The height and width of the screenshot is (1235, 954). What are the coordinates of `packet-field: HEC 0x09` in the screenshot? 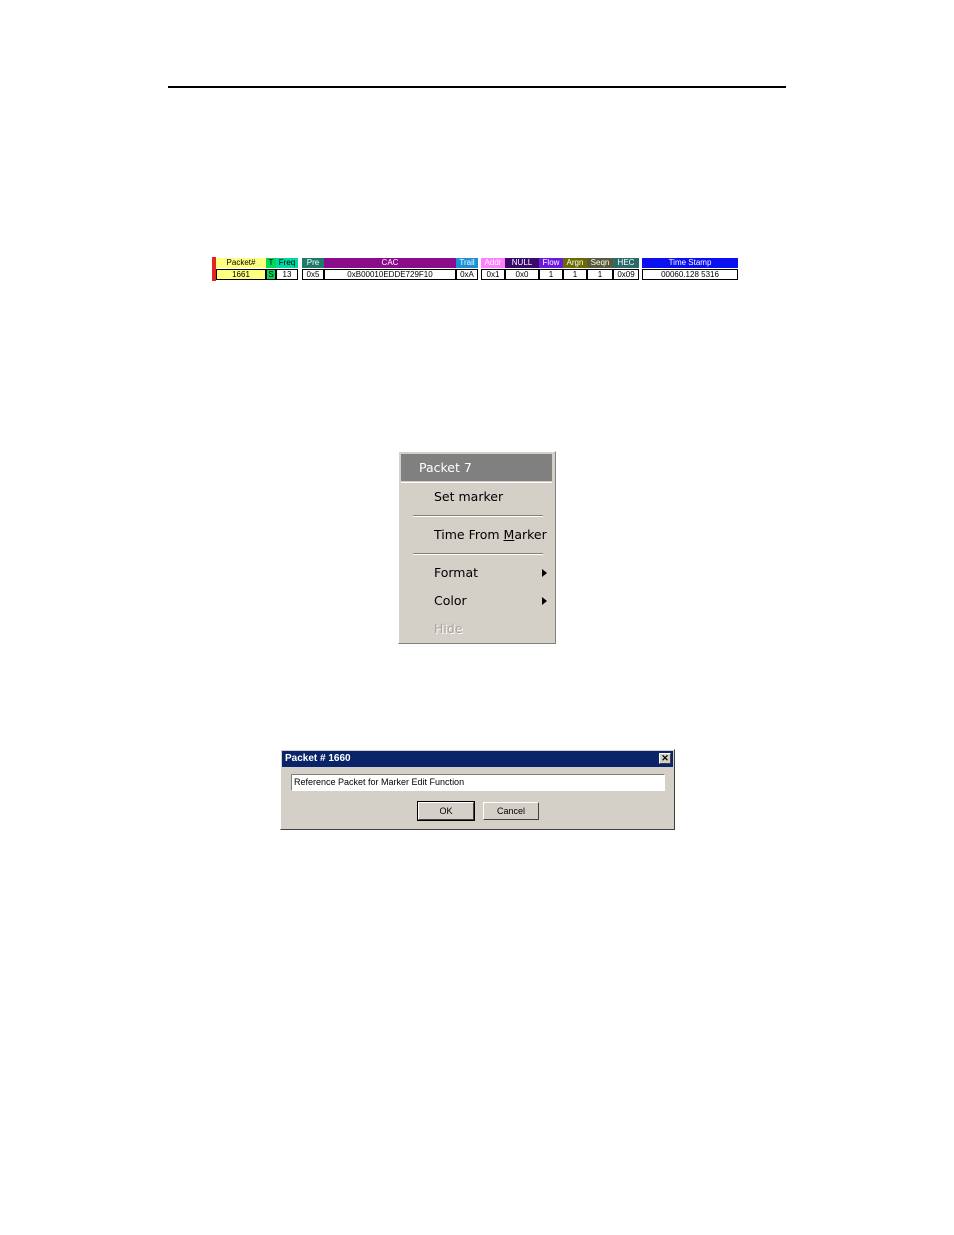 It's located at (626, 269).